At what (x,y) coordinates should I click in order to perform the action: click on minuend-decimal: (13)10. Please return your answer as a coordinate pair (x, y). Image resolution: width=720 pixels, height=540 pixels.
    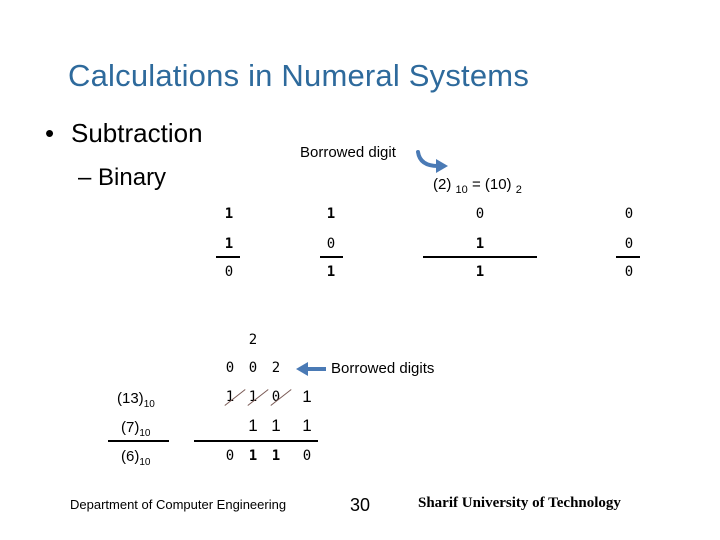
    Looking at the image, I should click on (136, 400).